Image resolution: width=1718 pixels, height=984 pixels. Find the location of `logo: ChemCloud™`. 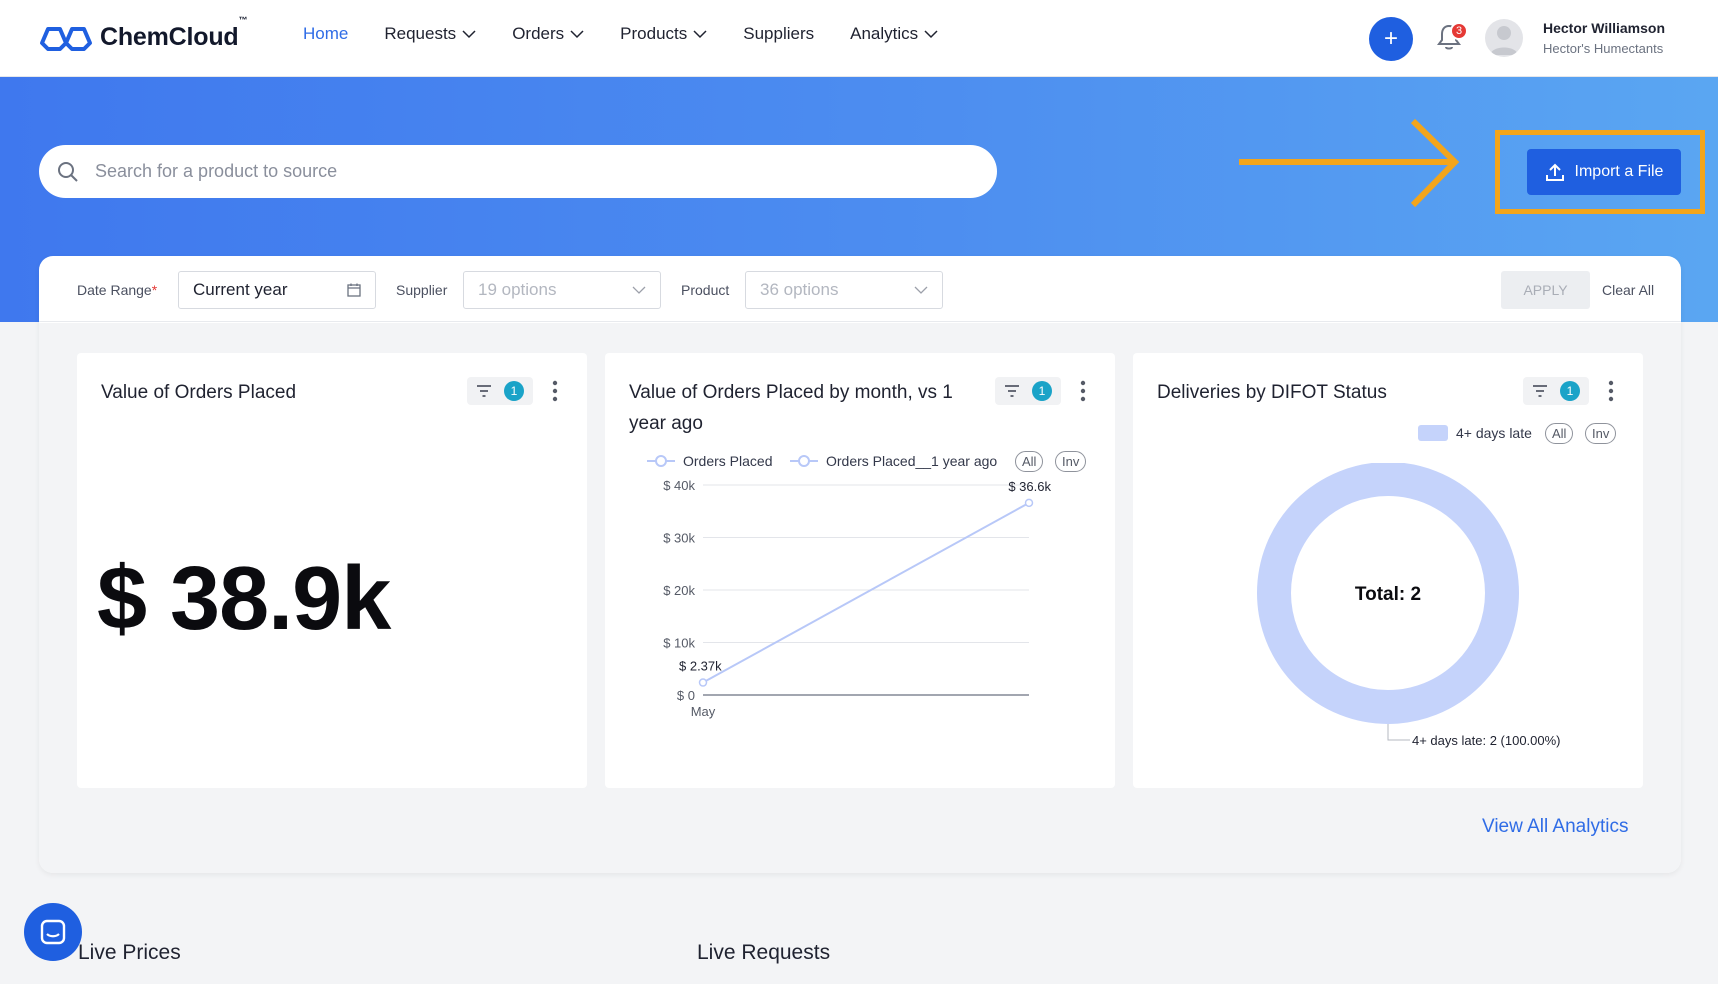

logo: ChemCloud™ is located at coordinates (143, 34).